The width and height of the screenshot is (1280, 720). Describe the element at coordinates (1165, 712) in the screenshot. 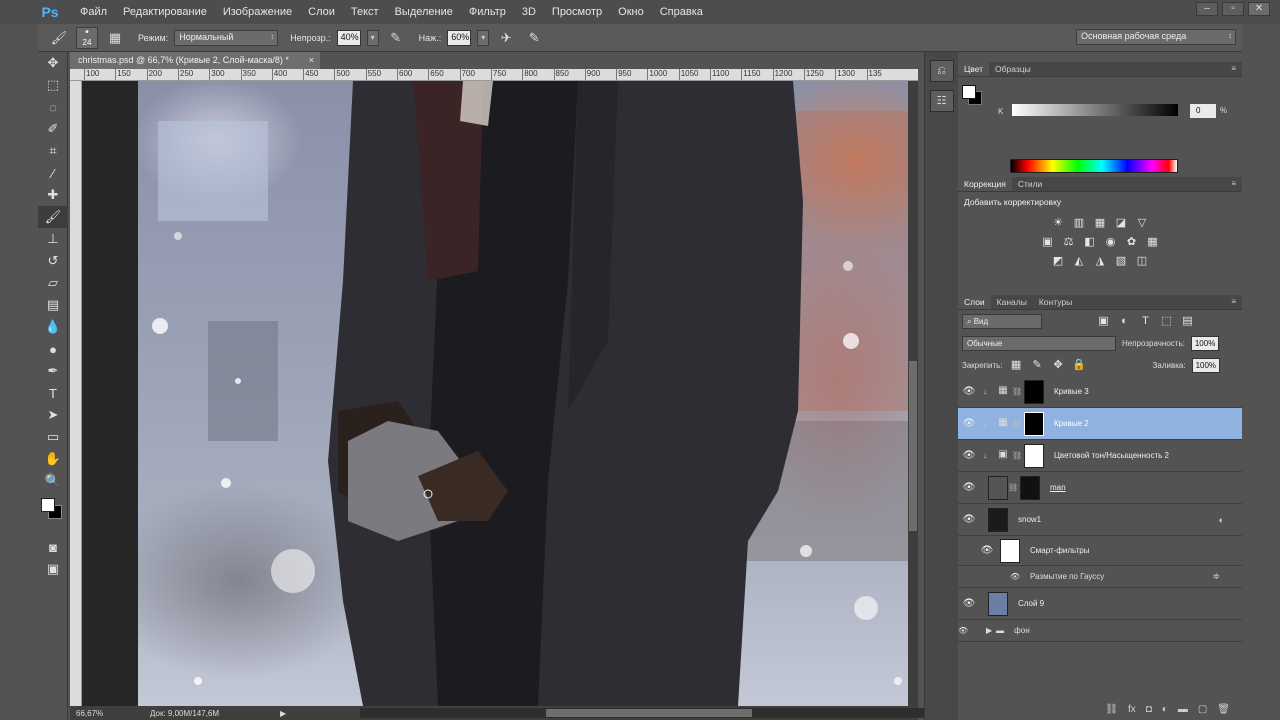

I see `new-adjustment-icon: ◐` at that location.